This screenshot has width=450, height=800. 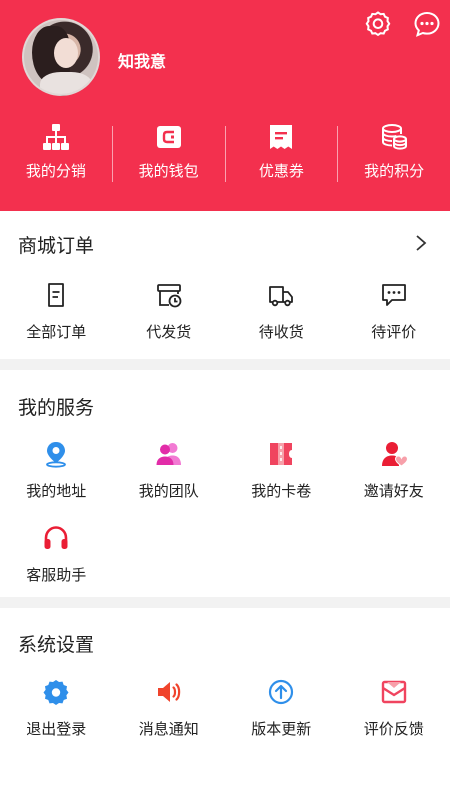 I want to click on ticket-icon, so click(x=281, y=454).